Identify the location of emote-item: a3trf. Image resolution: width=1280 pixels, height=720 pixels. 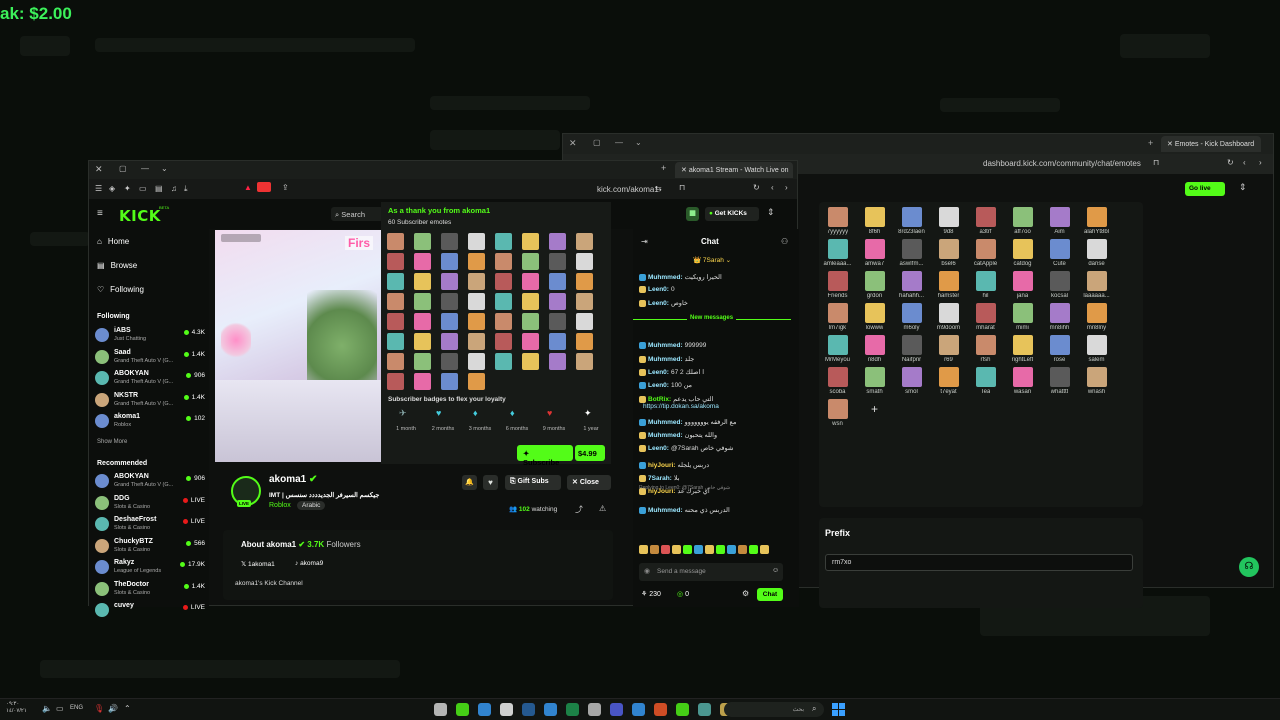
(985, 221).